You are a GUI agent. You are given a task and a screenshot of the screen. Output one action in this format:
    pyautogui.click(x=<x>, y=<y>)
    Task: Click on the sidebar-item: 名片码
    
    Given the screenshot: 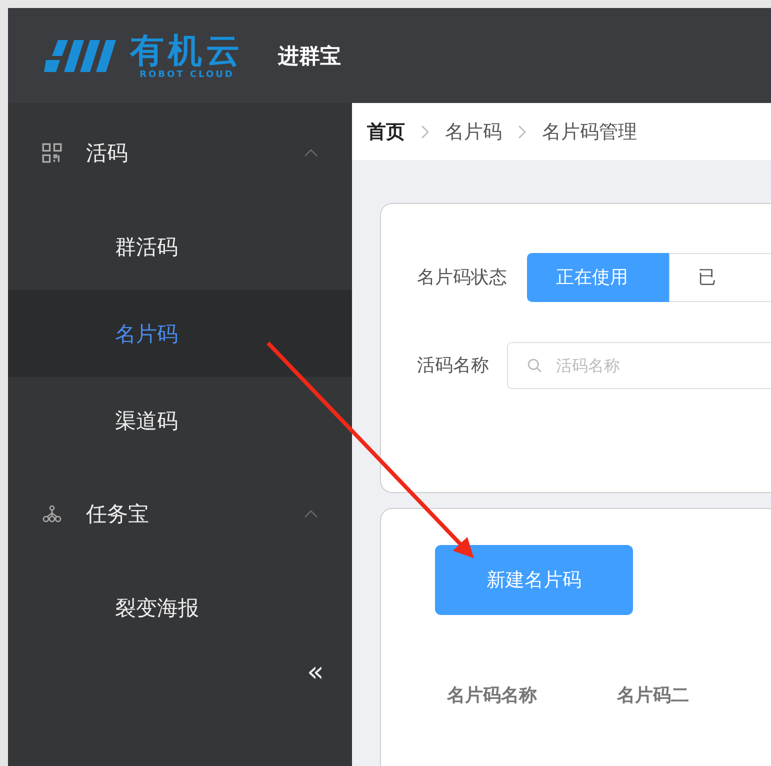 What is the action you would take?
    pyautogui.click(x=180, y=333)
    